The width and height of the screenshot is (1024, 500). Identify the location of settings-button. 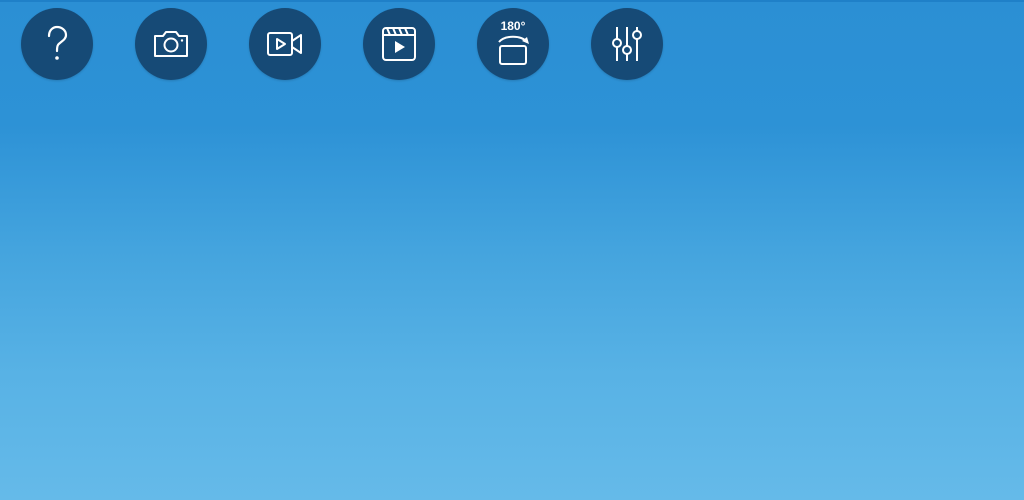
(627, 44).